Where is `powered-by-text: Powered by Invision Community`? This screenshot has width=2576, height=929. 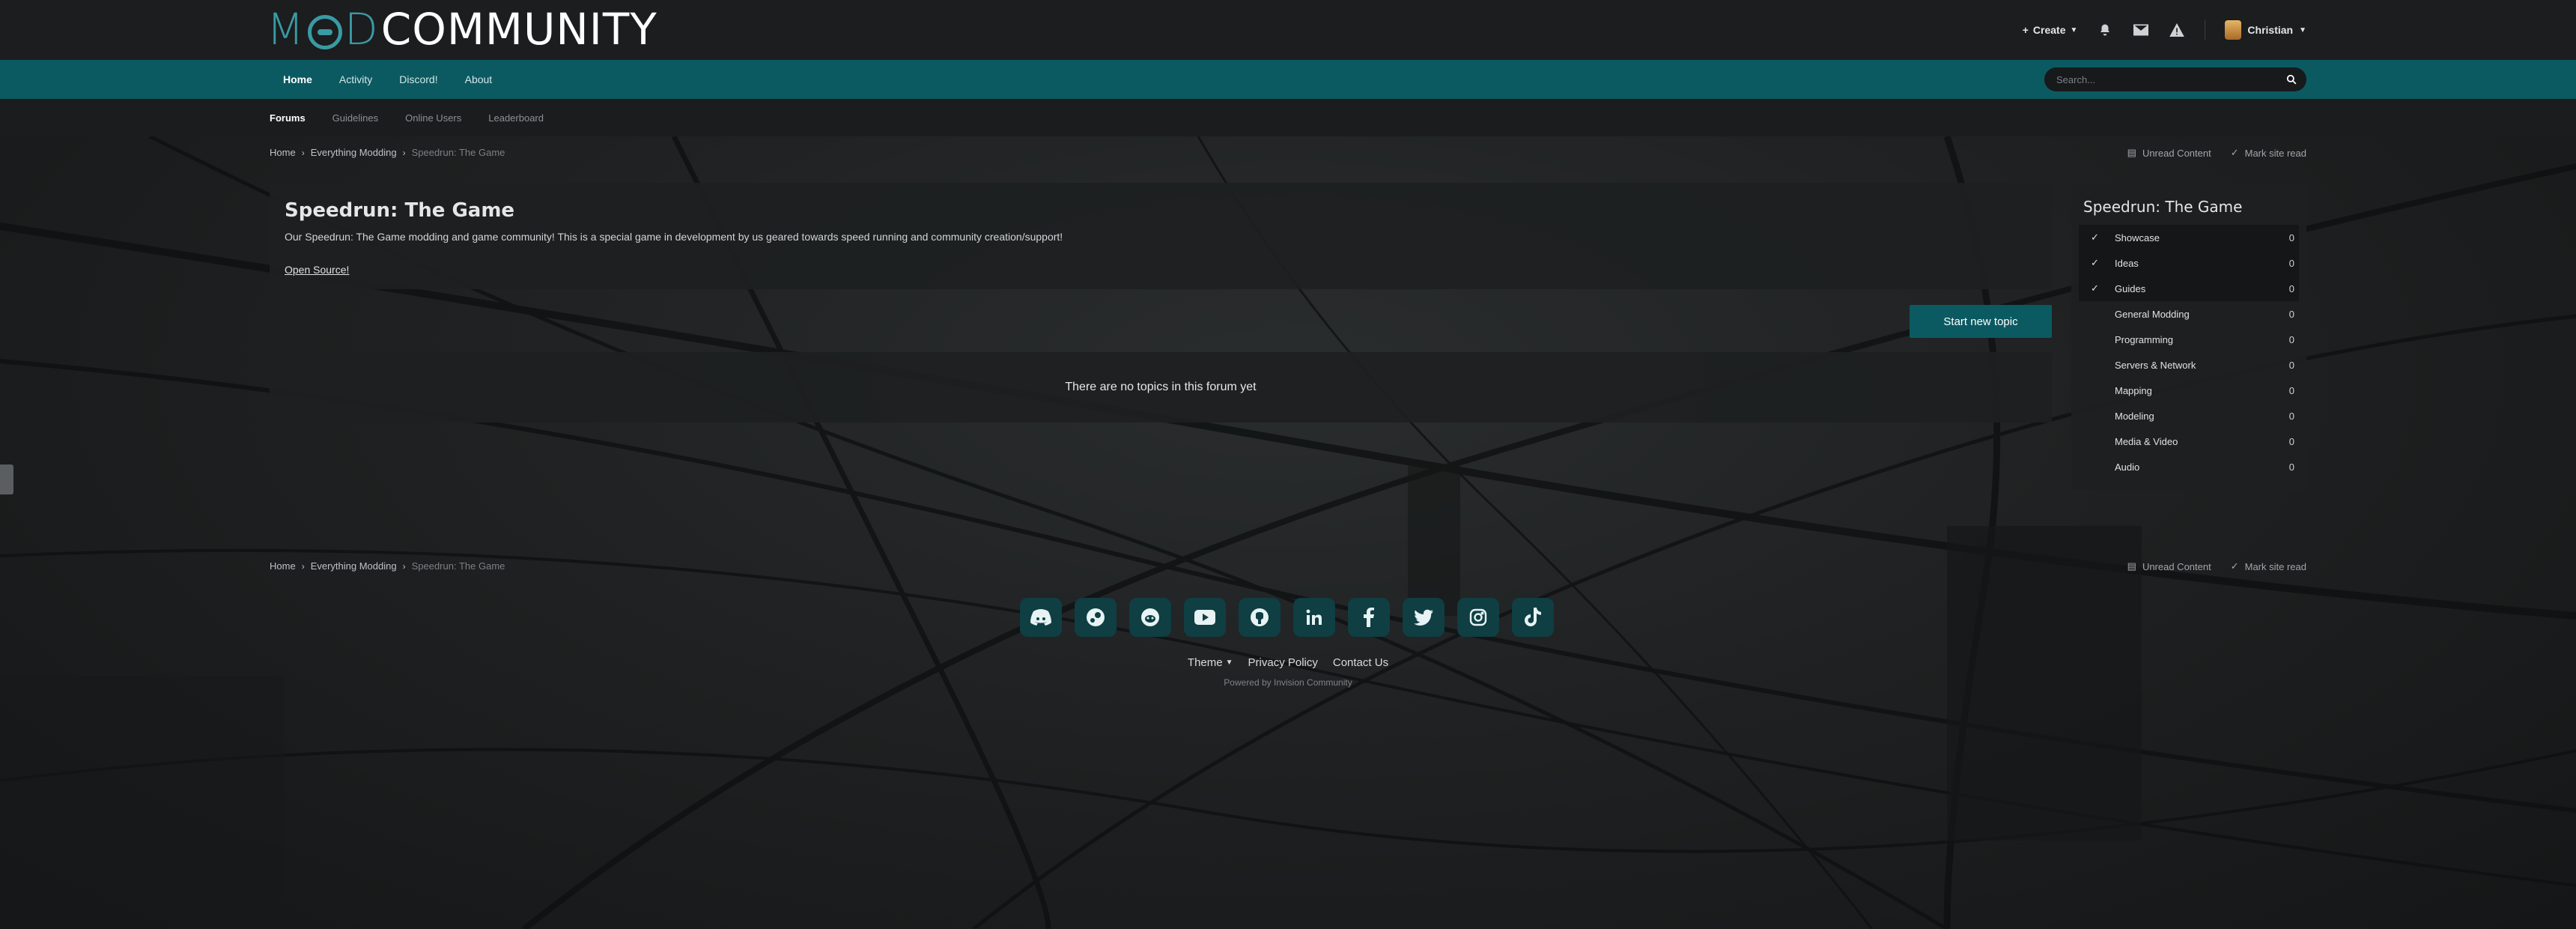
powered-by-text: Powered by Invision Community is located at coordinates (1288, 682).